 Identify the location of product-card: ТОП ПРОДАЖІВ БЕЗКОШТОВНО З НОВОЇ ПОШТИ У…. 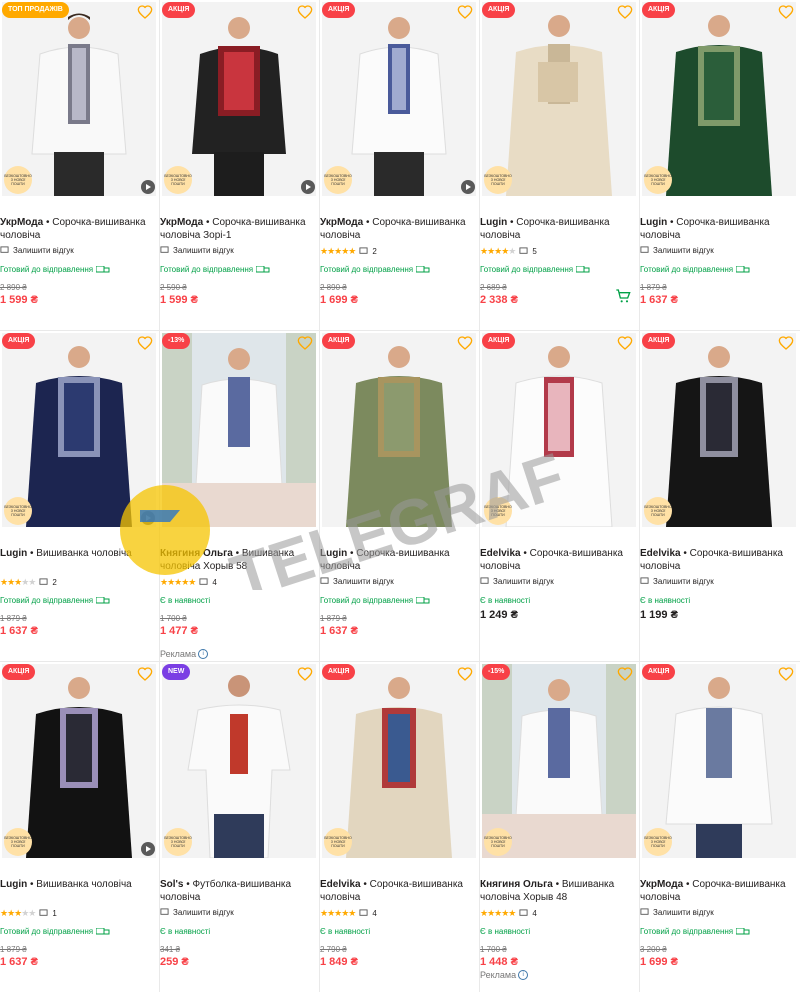
(80, 165).